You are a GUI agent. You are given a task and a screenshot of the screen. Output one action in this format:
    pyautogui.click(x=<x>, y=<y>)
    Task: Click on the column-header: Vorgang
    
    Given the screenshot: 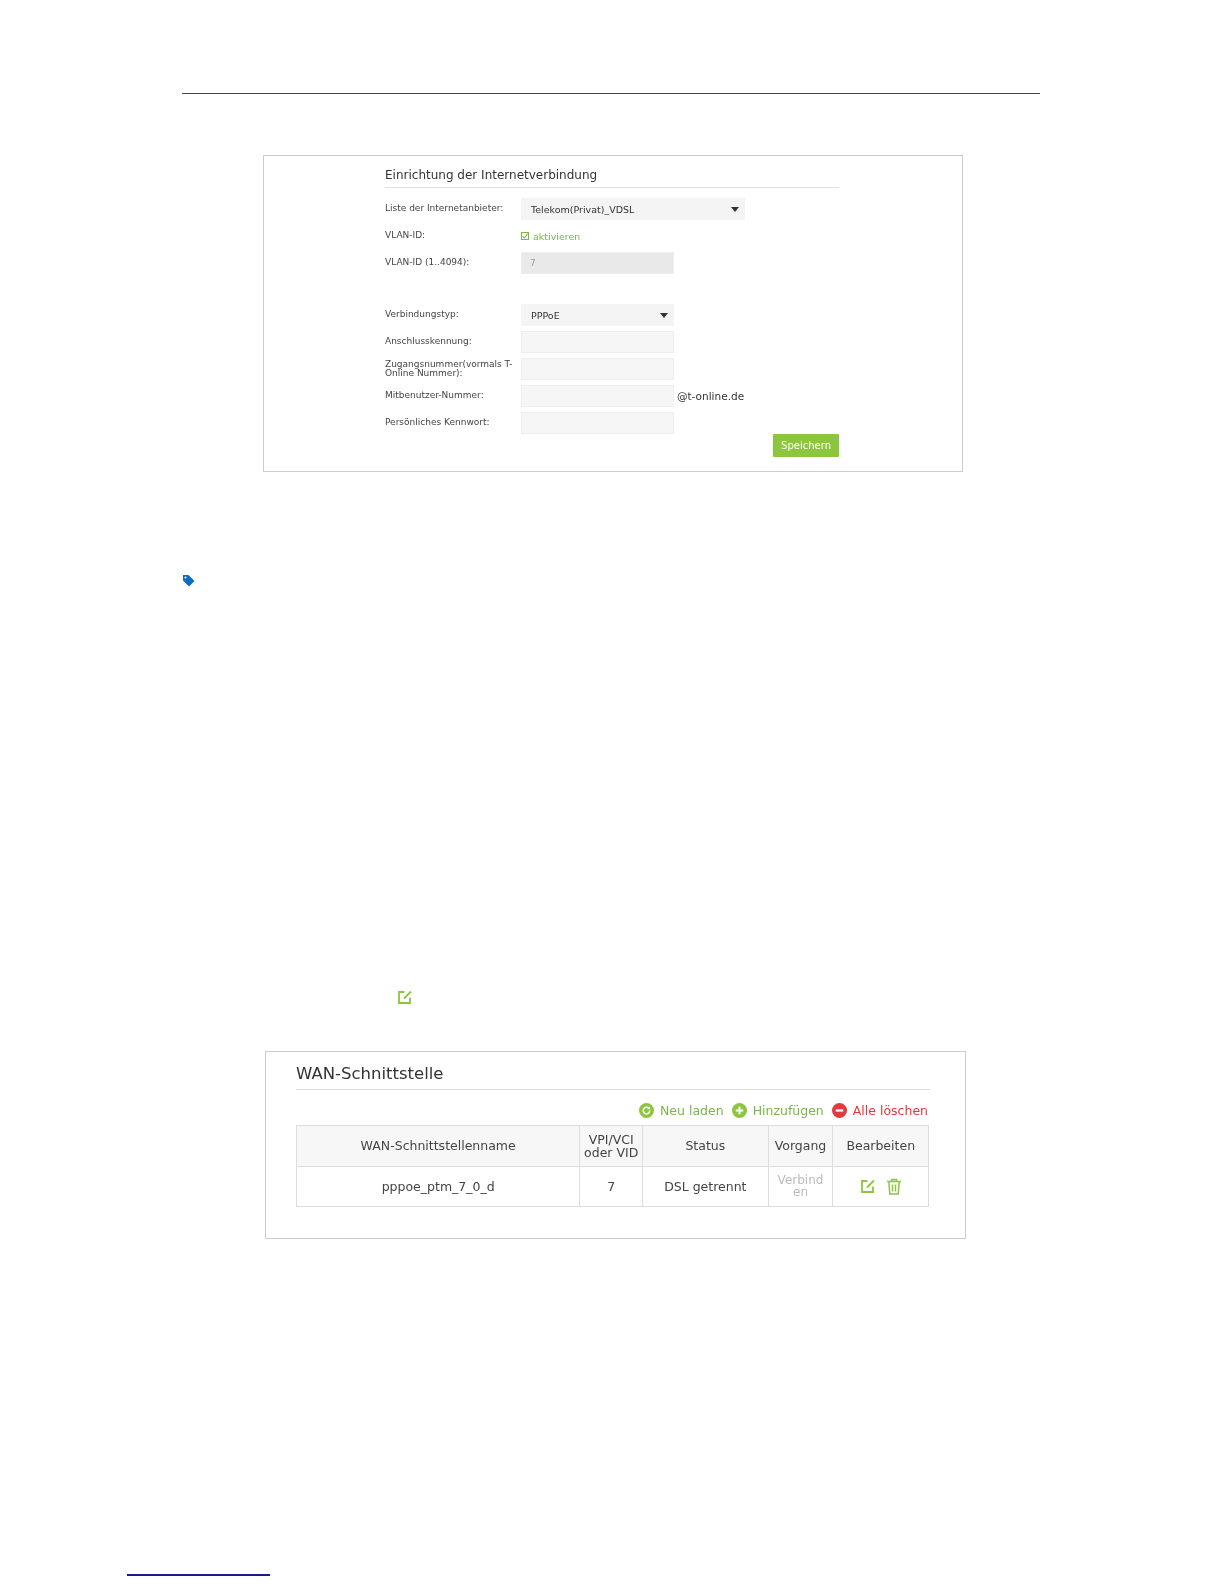 What is the action you would take?
    pyautogui.click(x=800, y=1146)
    